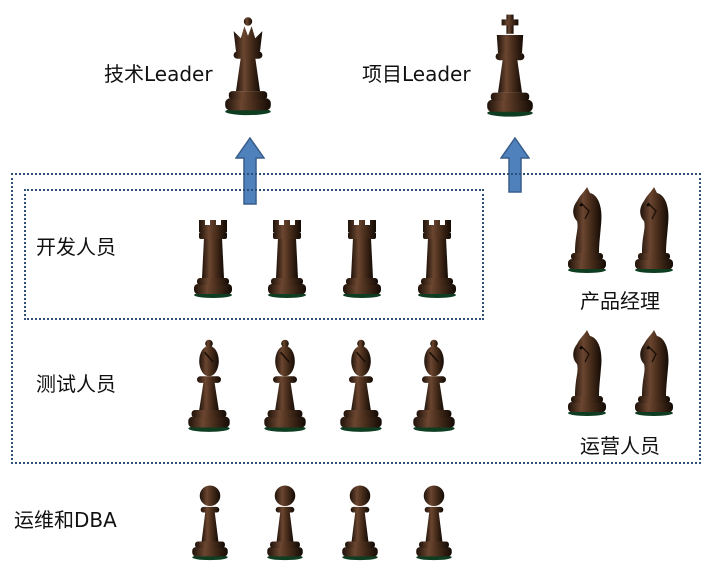 The width and height of the screenshot is (710, 565). What do you see at coordinates (158, 74) in the screenshot?
I see `tech-leader-label: 技术Leader` at bounding box center [158, 74].